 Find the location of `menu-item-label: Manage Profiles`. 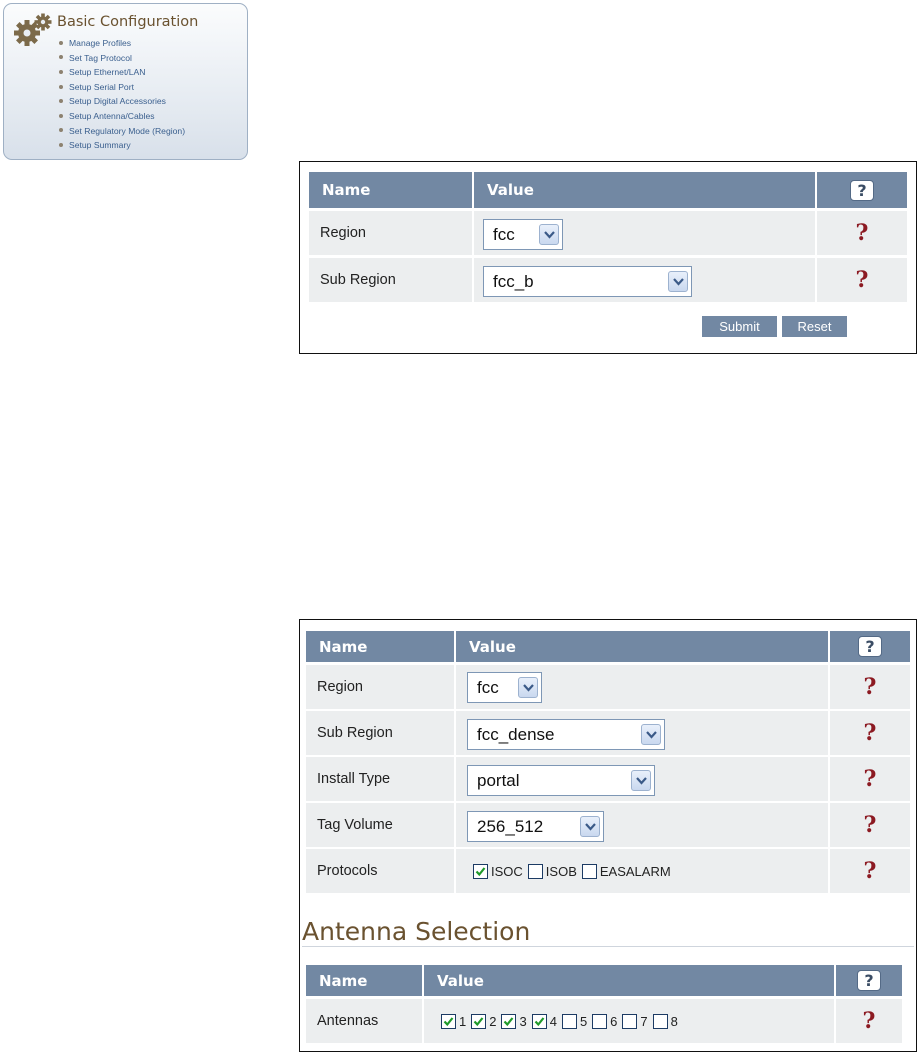

menu-item-label: Manage Profiles is located at coordinates (100, 43).